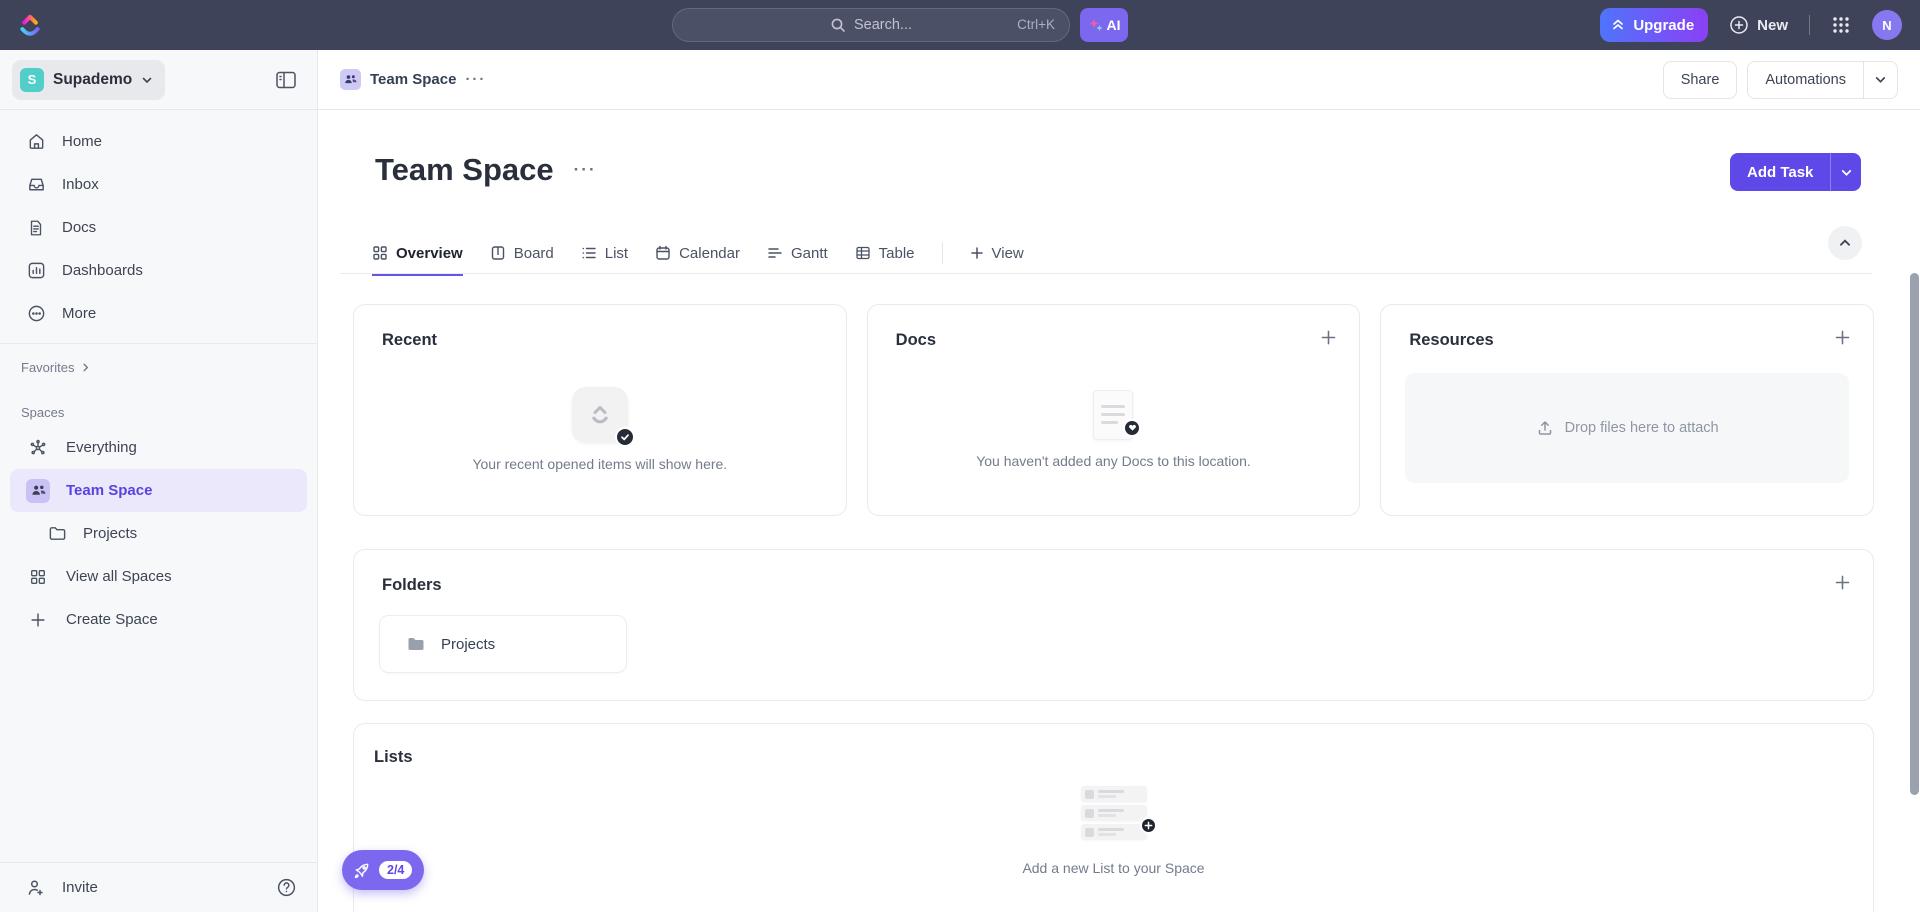 Image resolution: width=1920 pixels, height=912 pixels. I want to click on page-title-more-icon: ···, so click(585, 170).